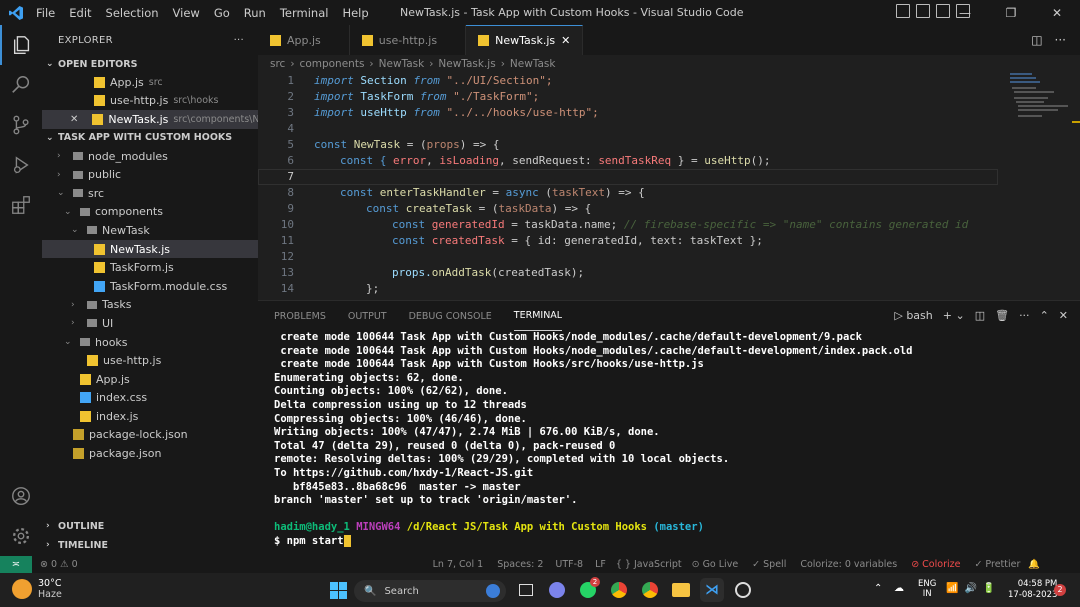 This screenshot has width=1080, height=607. I want to click on workspace-section: ⌄ TASK APP WITH CUSTOM HOOKS, so click(150, 138).